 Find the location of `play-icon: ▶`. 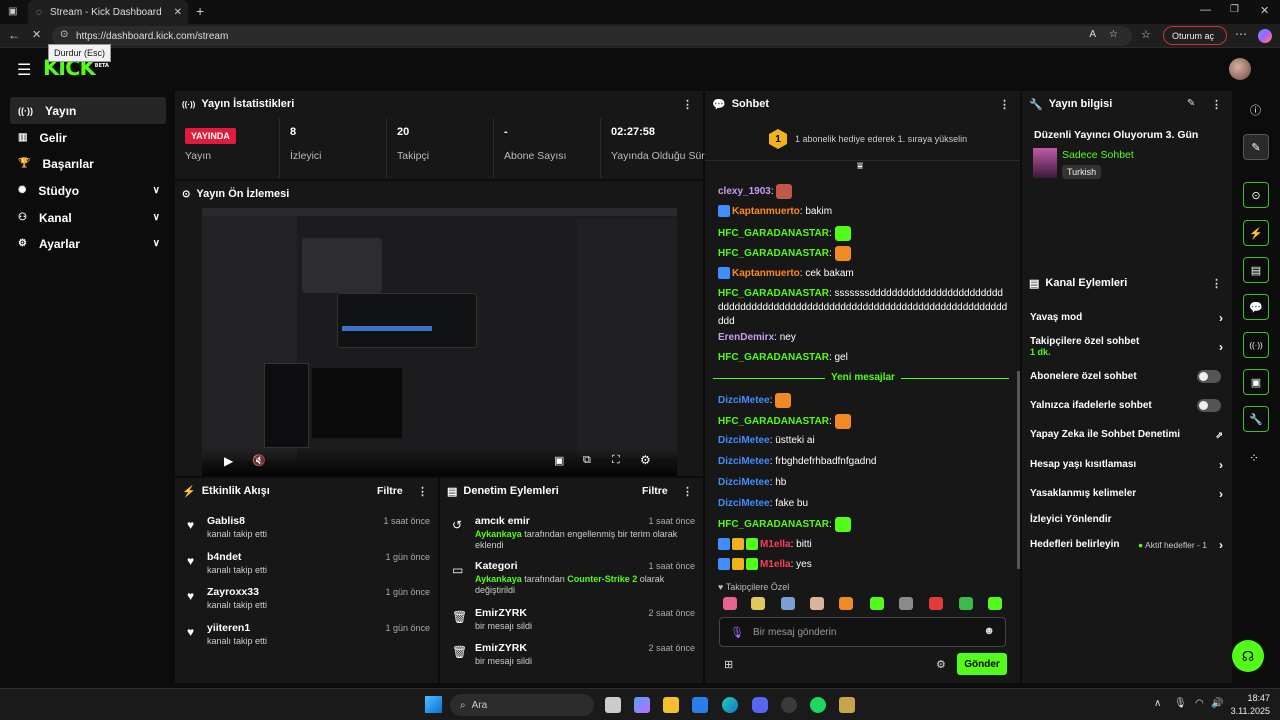

play-icon: ▶ is located at coordinates (228, 461).